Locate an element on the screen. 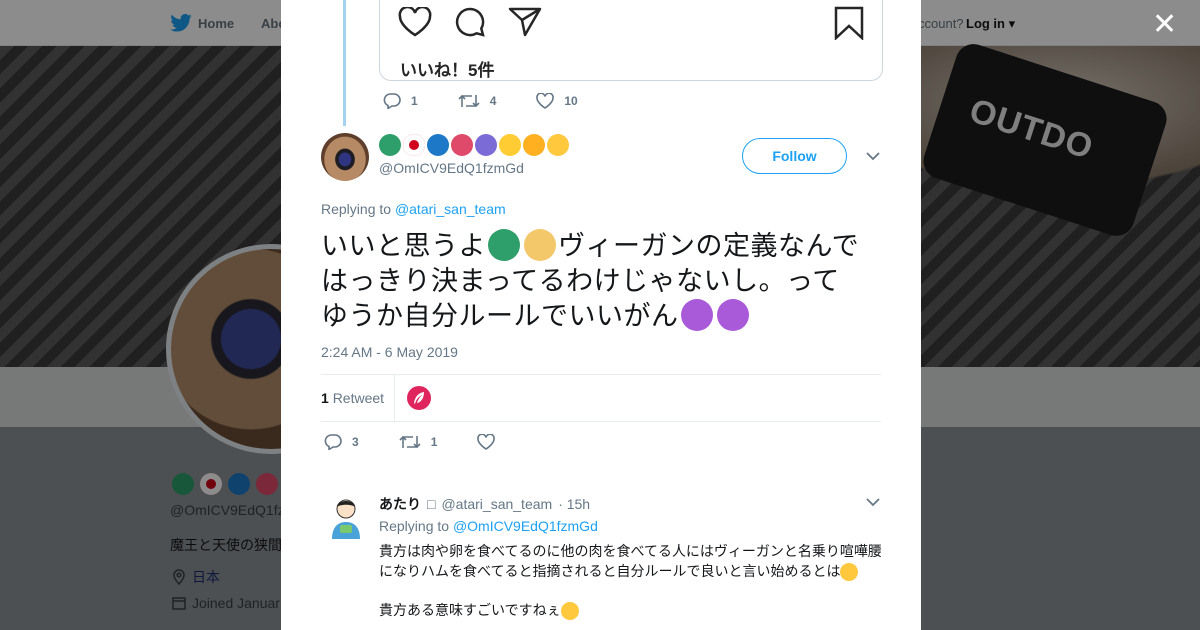 This screenshot has width=1200, height=630. wave-emoji-icon is located at coordinates (438, 145).